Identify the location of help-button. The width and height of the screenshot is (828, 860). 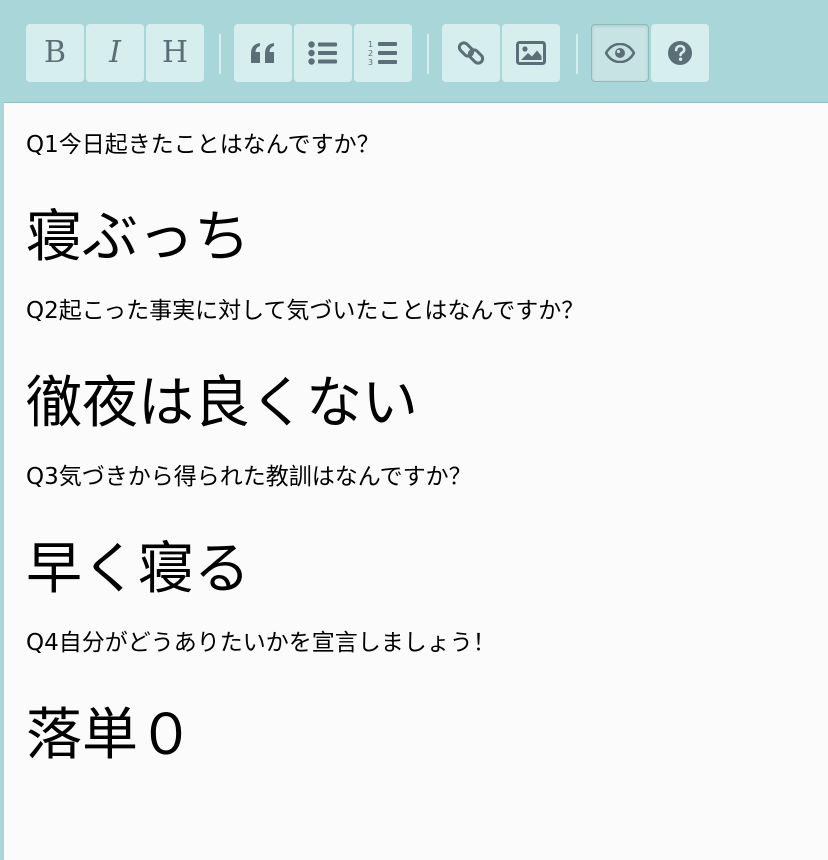
(680, 53).